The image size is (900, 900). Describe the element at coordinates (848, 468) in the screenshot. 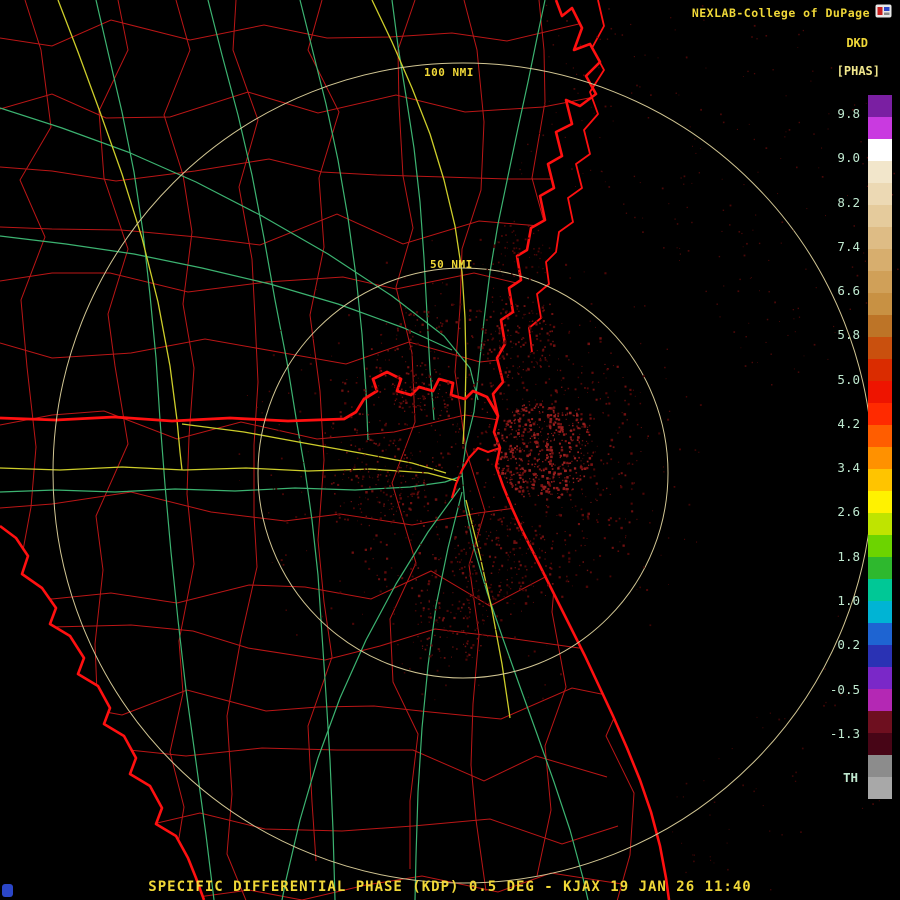

I see `colorbar-tick-label: 3.4` at that location.